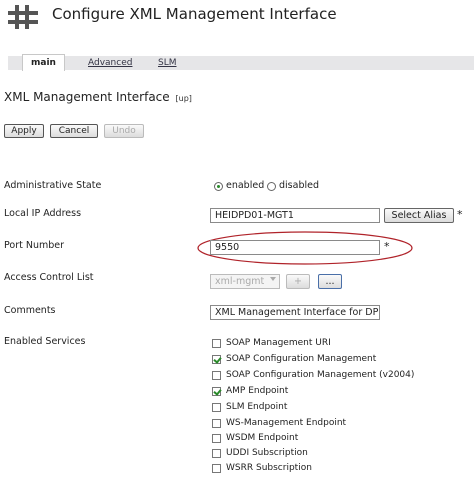 The image size is (474, 477). I want to click on section-title: XML Management Interface [up], so click(98, 97).